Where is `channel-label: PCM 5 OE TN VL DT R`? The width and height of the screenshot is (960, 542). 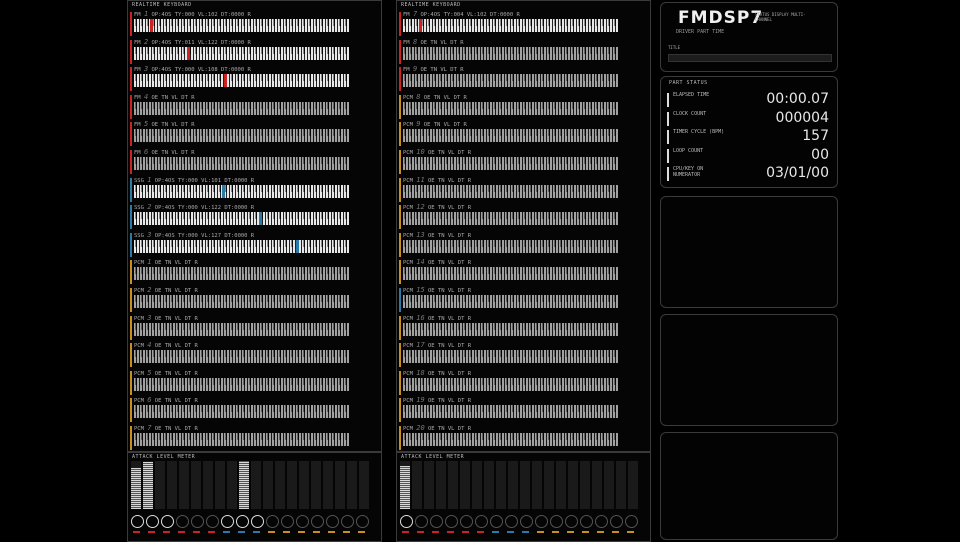
channel-label: PCM 5 OE TN VL DT R is located at coordinates (166, 373).